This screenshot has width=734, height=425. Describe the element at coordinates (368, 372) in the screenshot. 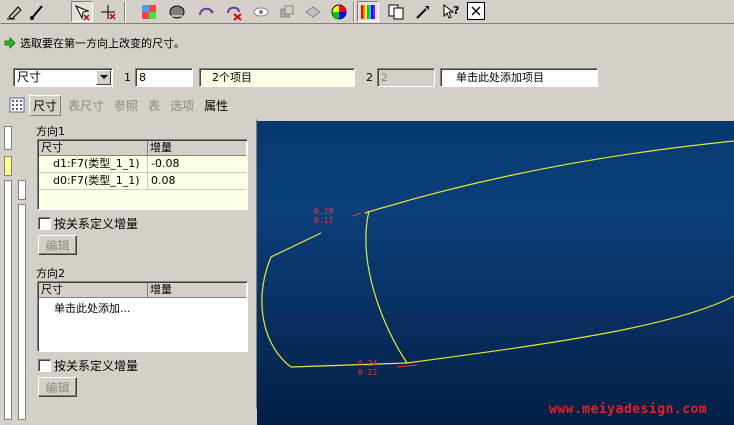

I see `dim-value: 0.22` at that location.